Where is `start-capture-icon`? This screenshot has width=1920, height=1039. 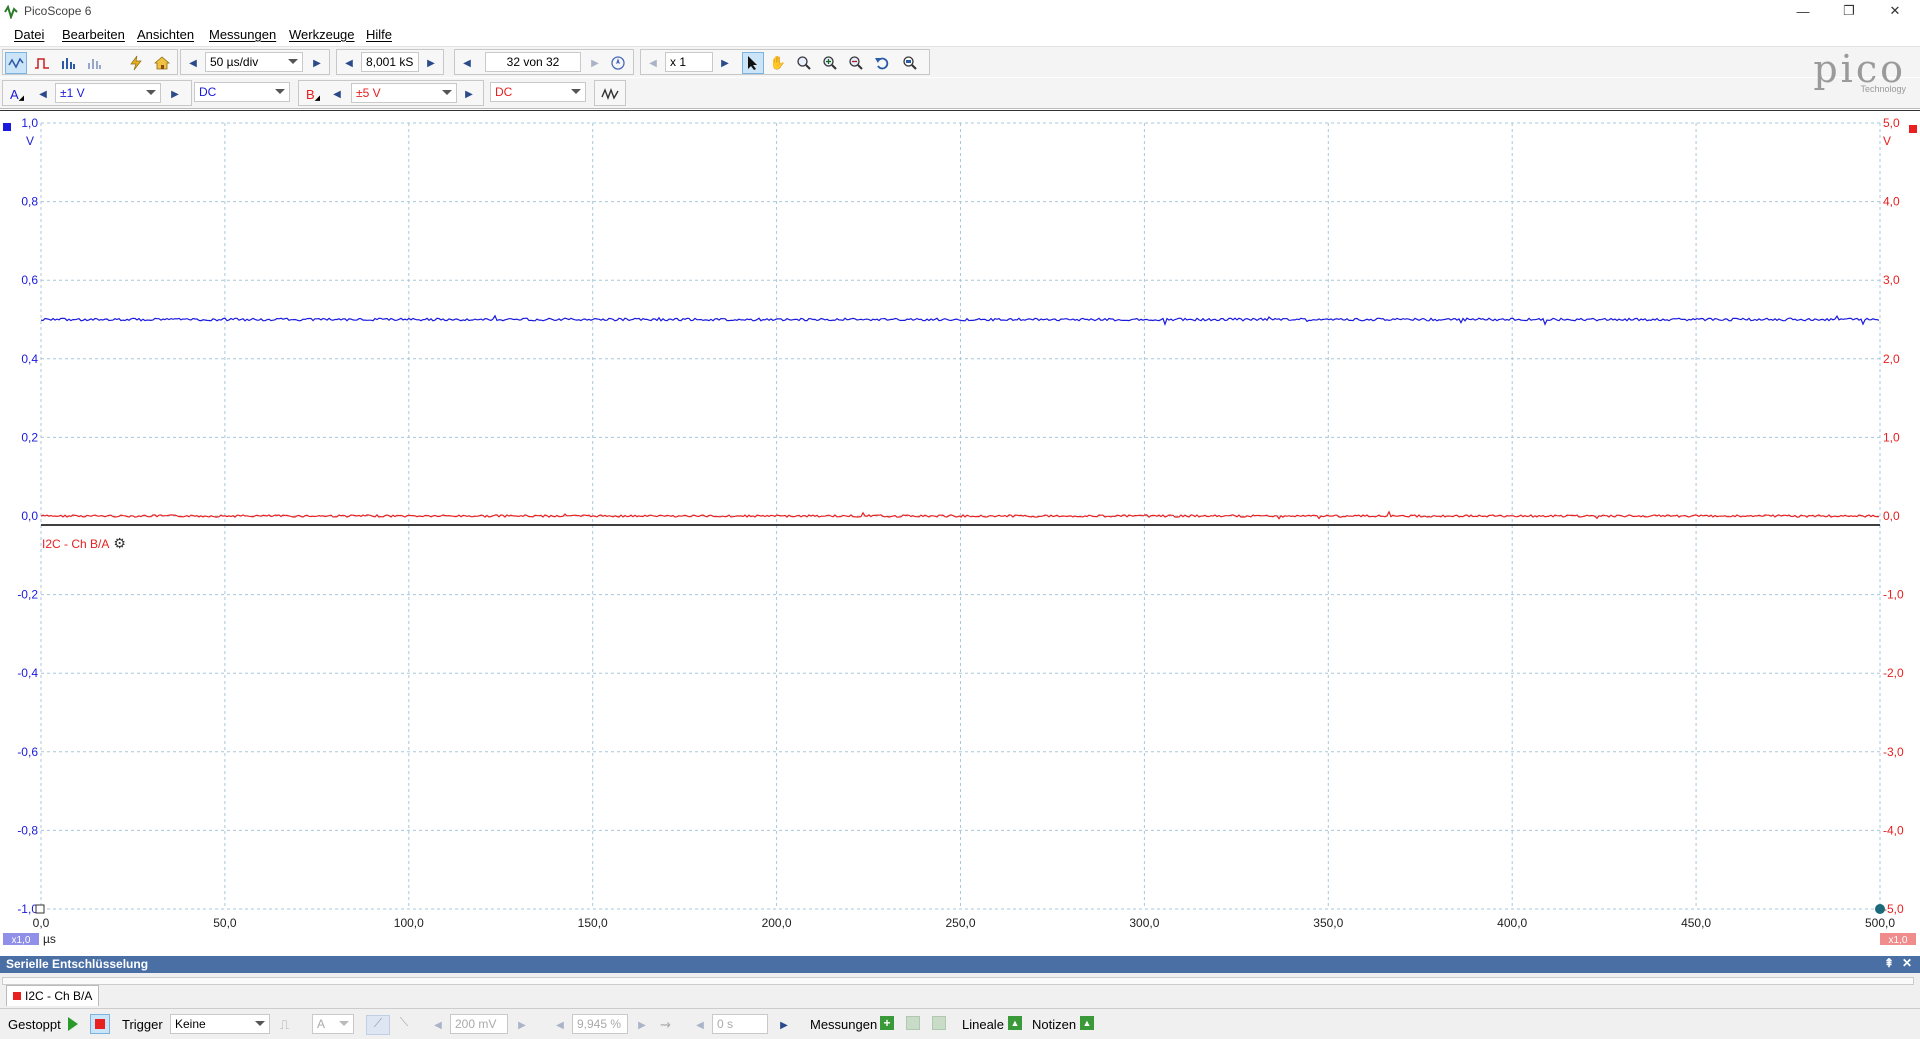
start-capture-icon is located at coordinates (73, 1024).